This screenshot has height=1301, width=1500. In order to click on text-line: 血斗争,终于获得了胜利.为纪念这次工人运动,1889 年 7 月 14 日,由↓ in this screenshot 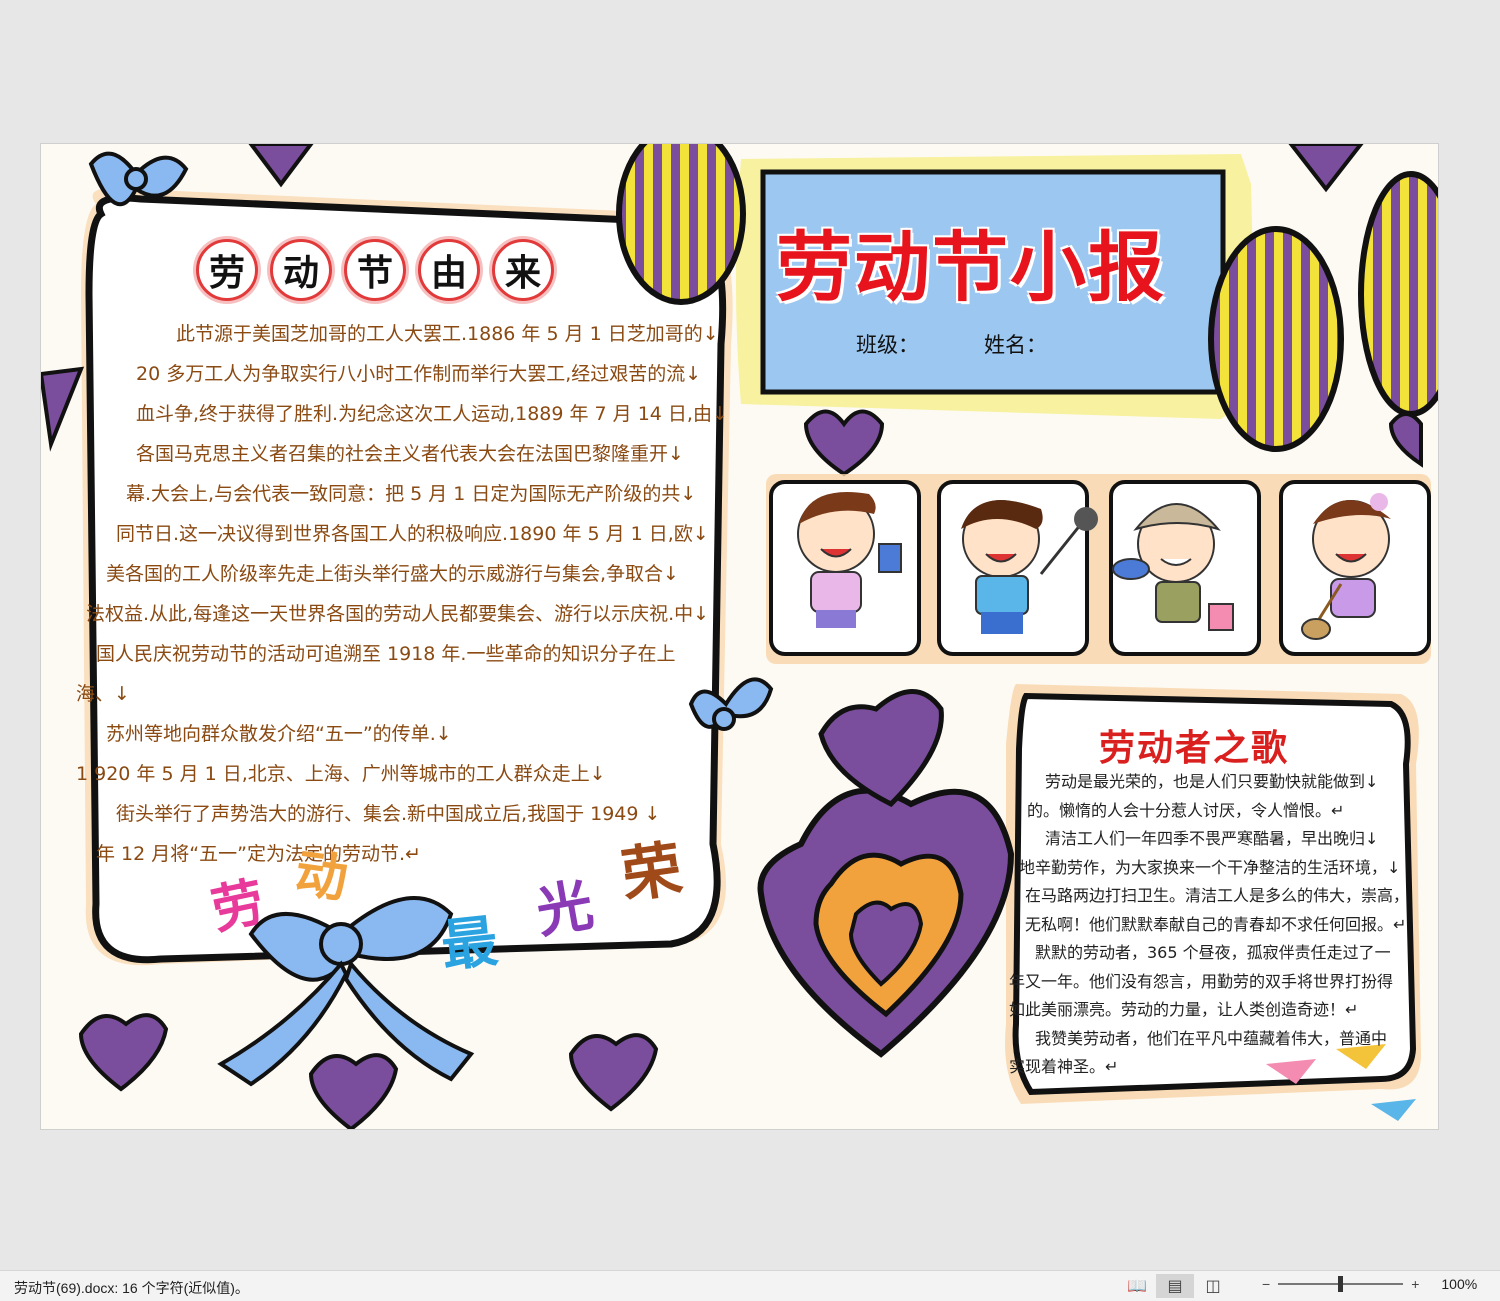, I will do `click(406, 414)`.